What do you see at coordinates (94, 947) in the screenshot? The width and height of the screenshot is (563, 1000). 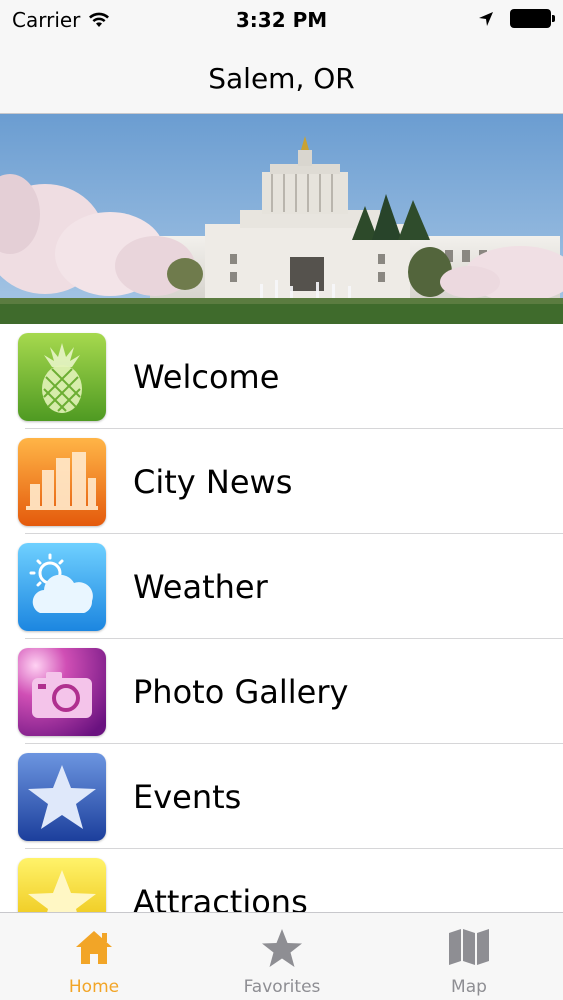 I see `home-icon` at bounding box center [94, 947].